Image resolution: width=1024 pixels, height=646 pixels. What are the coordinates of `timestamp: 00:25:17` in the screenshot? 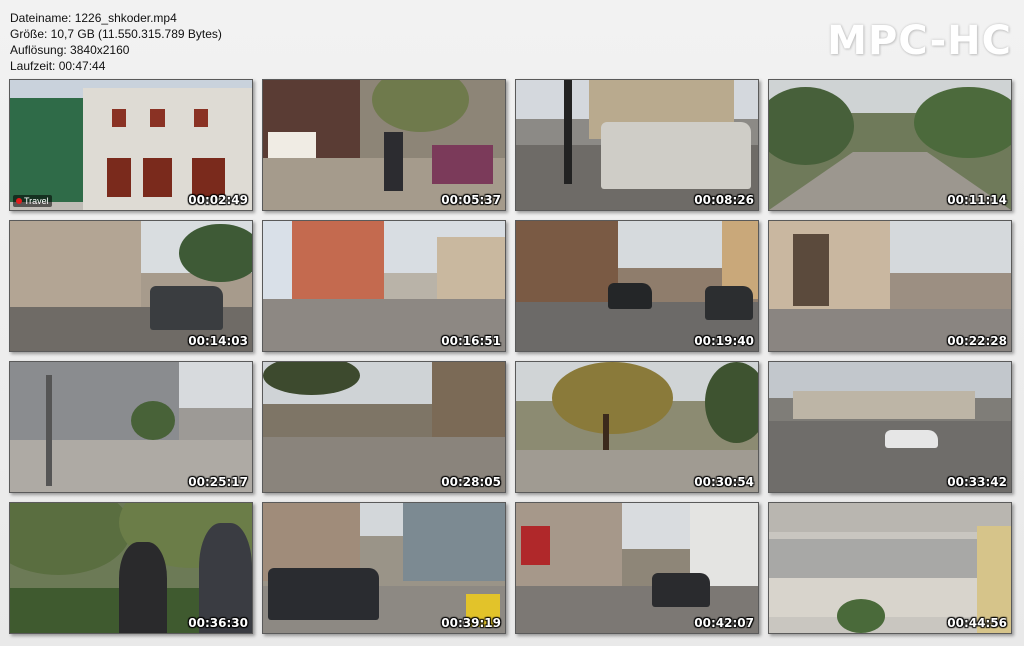 It's located at (218, 482).